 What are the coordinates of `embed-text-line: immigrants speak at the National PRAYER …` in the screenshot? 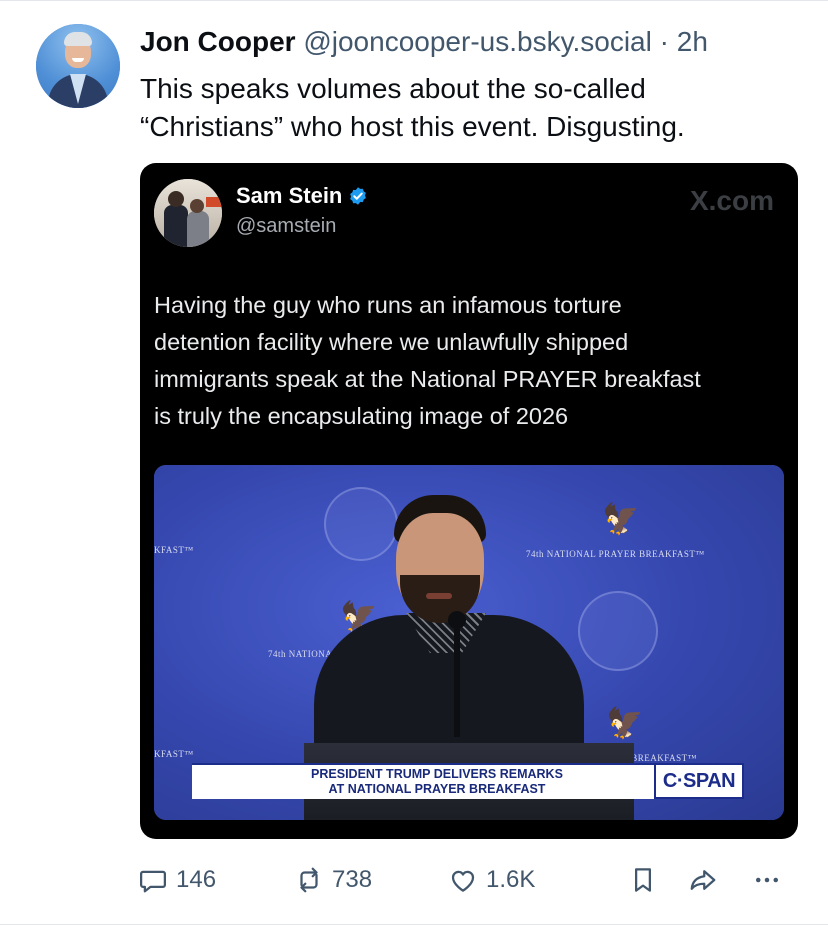 It's located at (427, 379).